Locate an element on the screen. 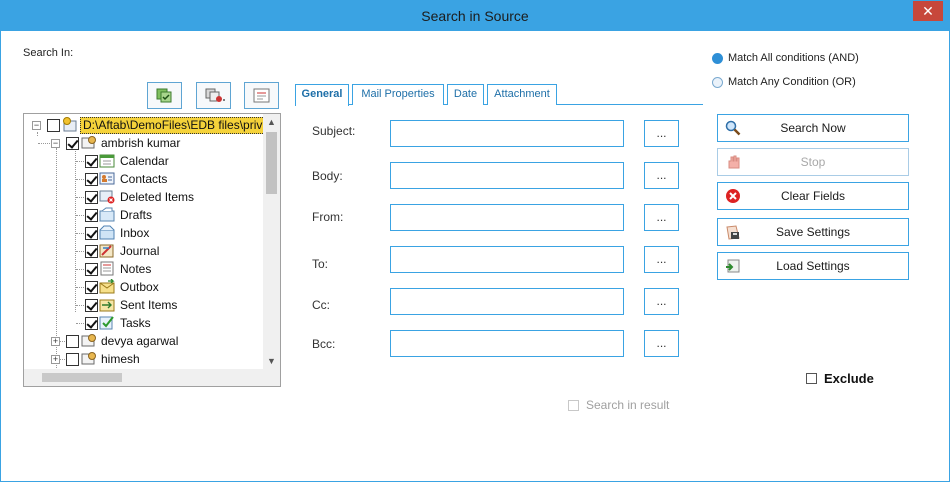  load-settings-label: Load Settings is located at coordinates (813, 266).